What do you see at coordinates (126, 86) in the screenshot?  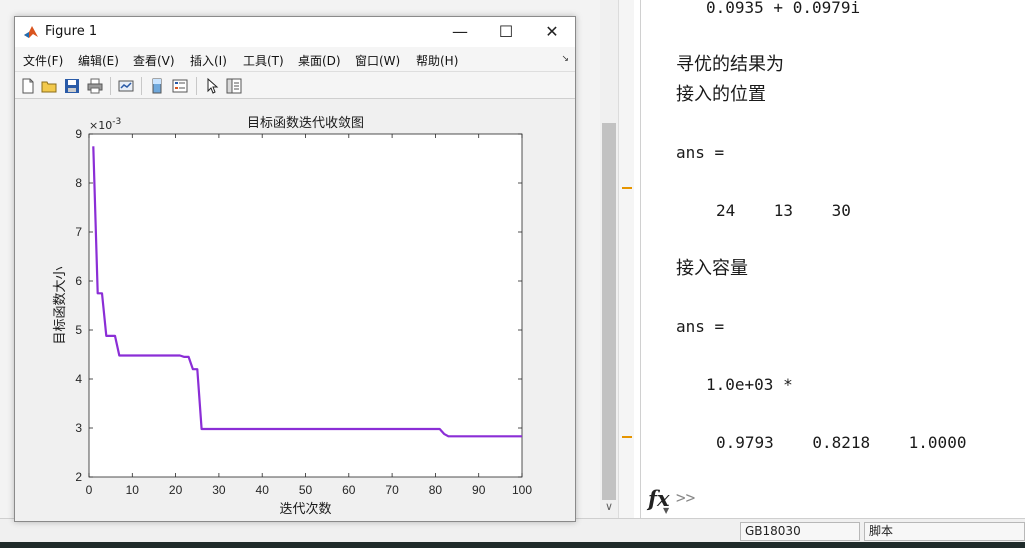 I see `link-plot-icon` at bounding box center [126, 86].